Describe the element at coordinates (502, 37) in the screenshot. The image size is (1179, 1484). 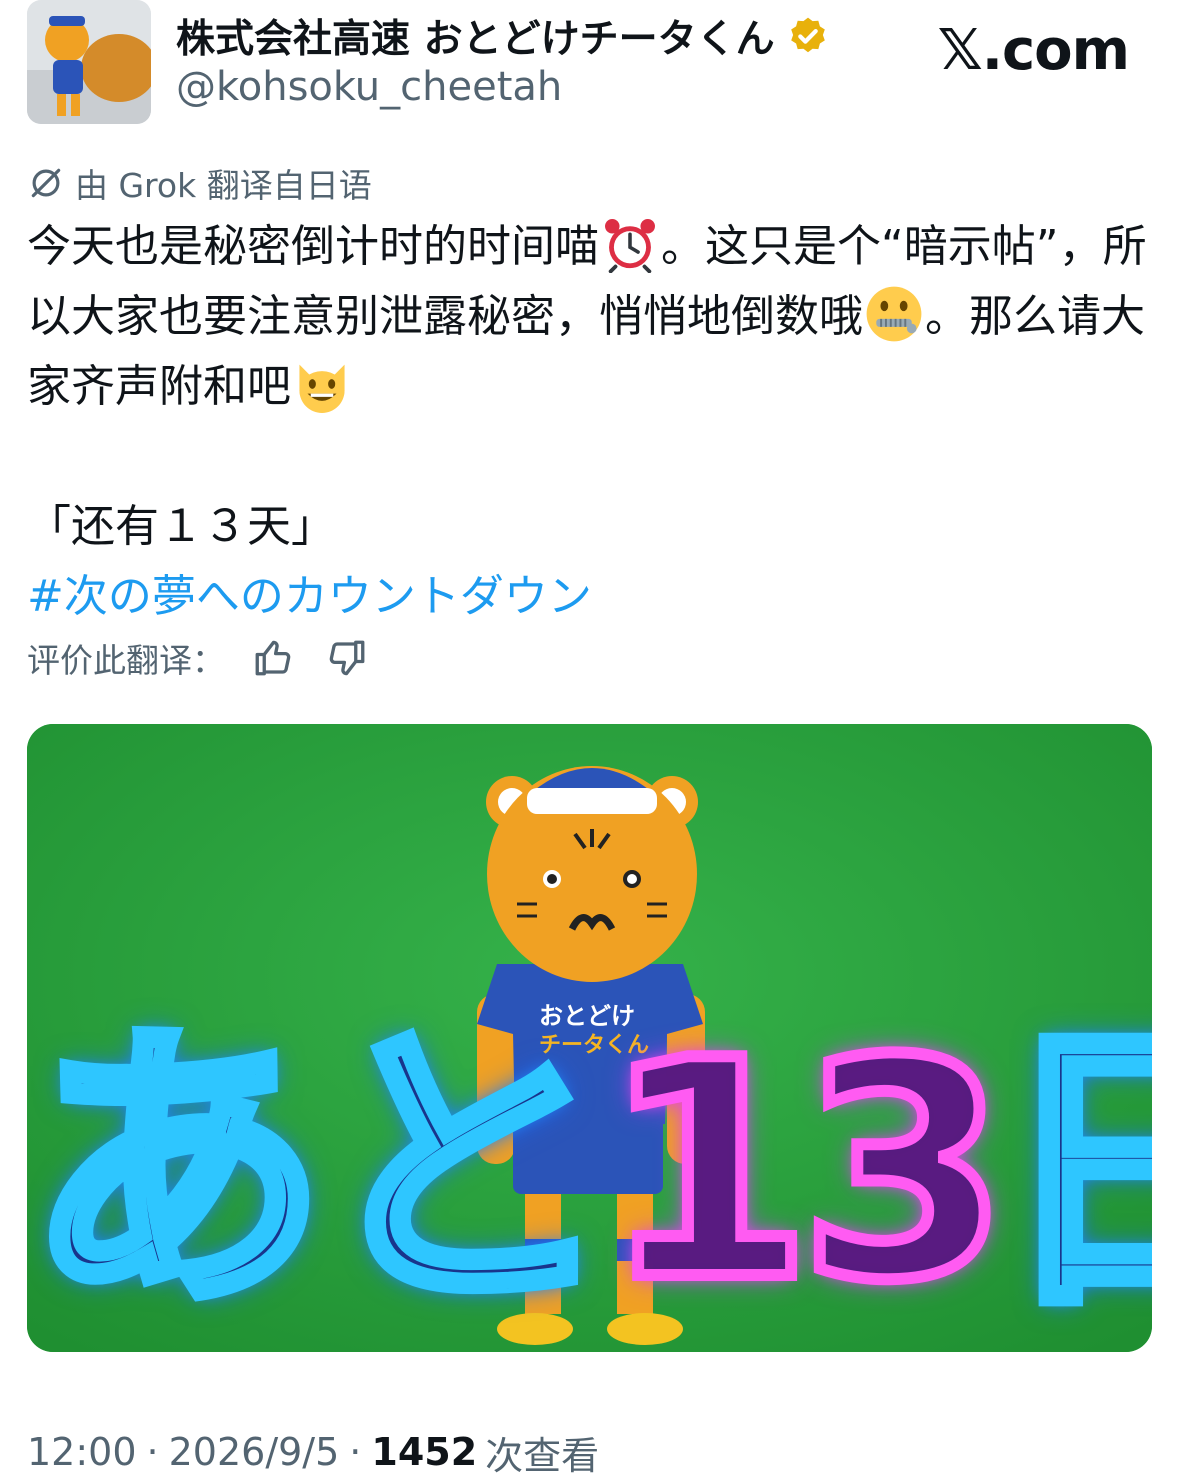
I see `display-name-row: 株式会社高速 おとどけチータくん` at that location.